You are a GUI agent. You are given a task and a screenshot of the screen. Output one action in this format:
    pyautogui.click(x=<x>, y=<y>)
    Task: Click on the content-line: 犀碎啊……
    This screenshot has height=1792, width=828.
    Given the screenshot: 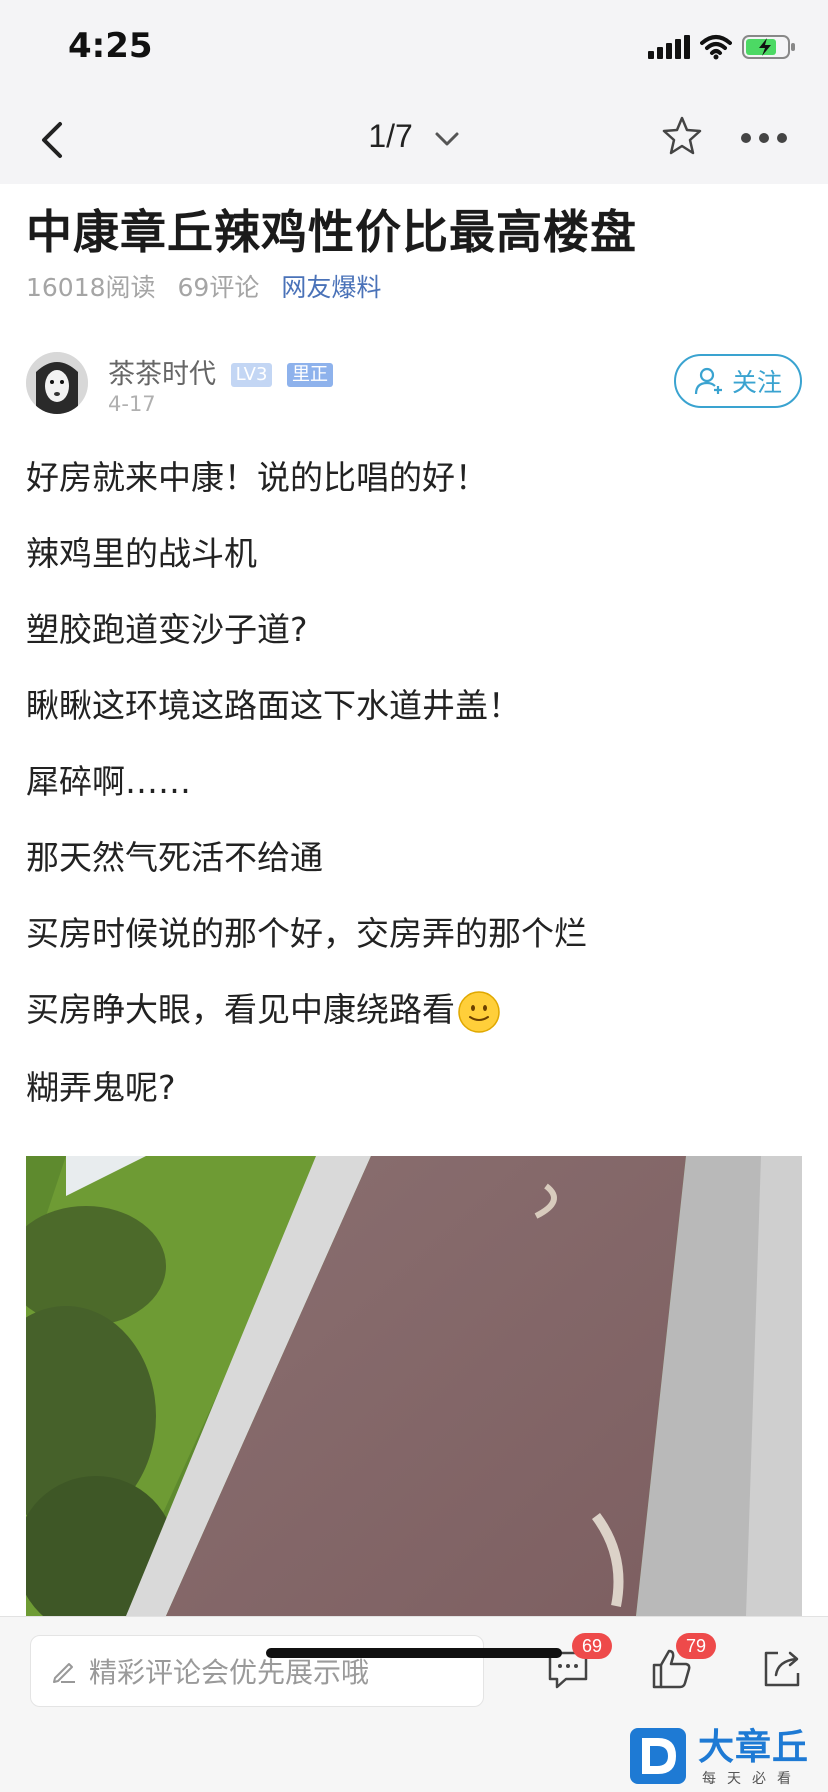 What is the action you would take?
    pyautogui.click(x=108, y=781)
    